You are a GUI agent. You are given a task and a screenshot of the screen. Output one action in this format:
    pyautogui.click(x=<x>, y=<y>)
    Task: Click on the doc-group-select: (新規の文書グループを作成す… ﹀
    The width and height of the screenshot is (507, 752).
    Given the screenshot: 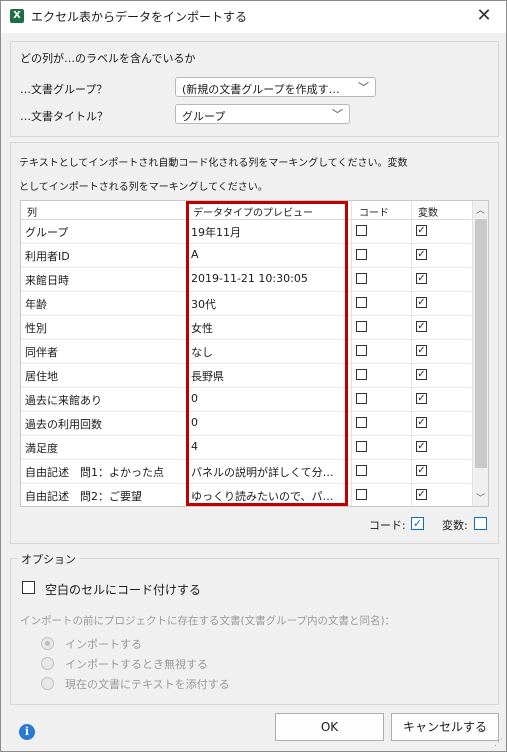 What is the action you would take?
    pyautogui.click(x=275, y=87)
    